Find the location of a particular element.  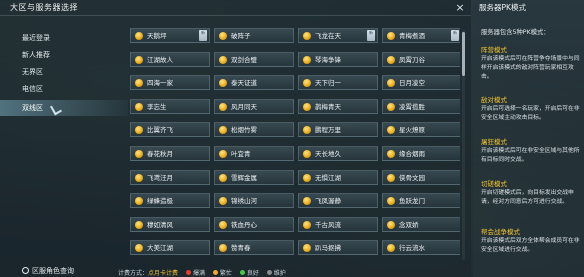

server-button: 比翼齐飞 is located at coordinates (170, 130).